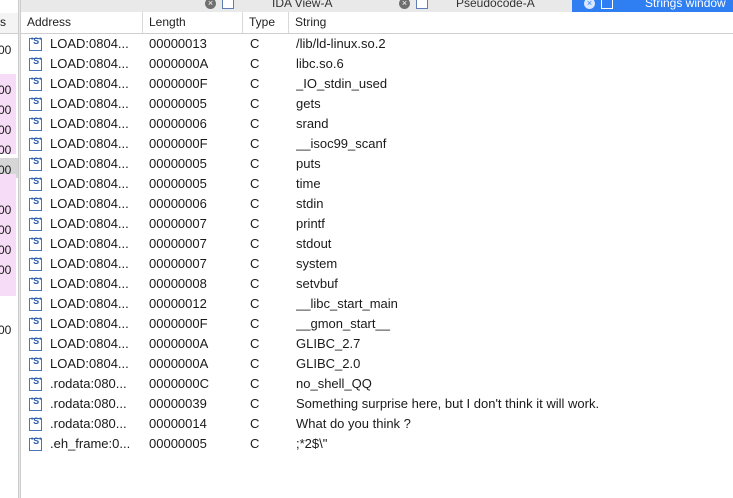  Describe the element at coordinates (685, 5) in the screenshot. I see `tab-label: Strings window` at that location.